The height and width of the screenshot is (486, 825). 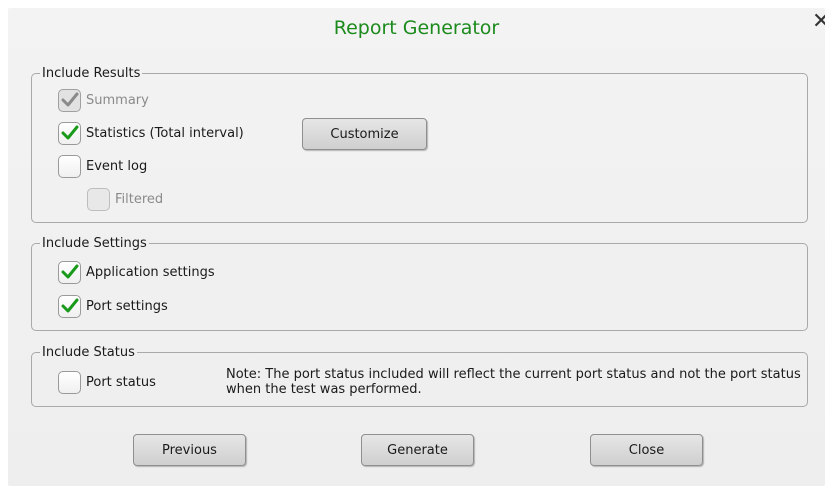 I want to click on include-status-legend: Include Status, so click(x=88, y=352).